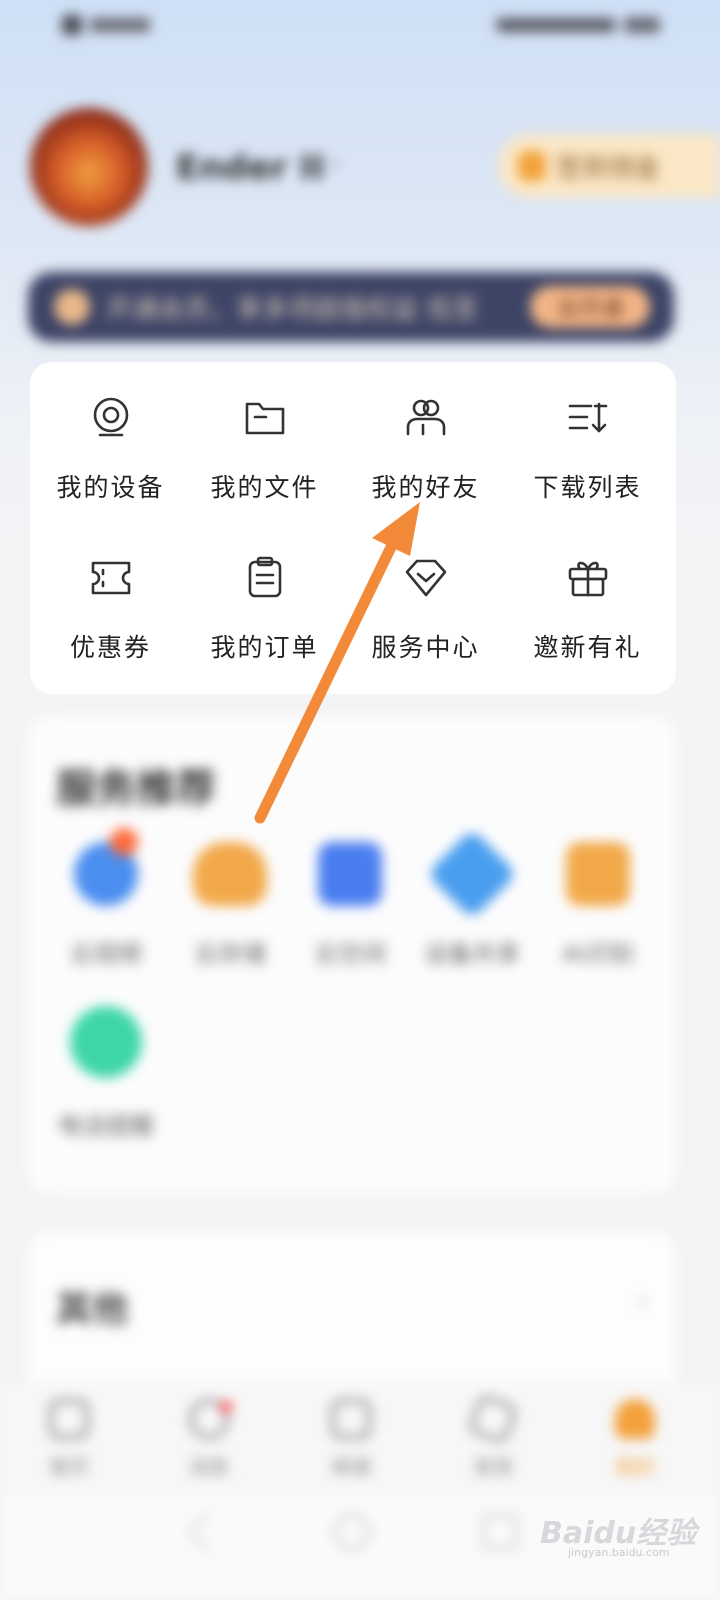 This screenshot has height=1600, width=720. I want to click on status-bar, so click(360, 25).